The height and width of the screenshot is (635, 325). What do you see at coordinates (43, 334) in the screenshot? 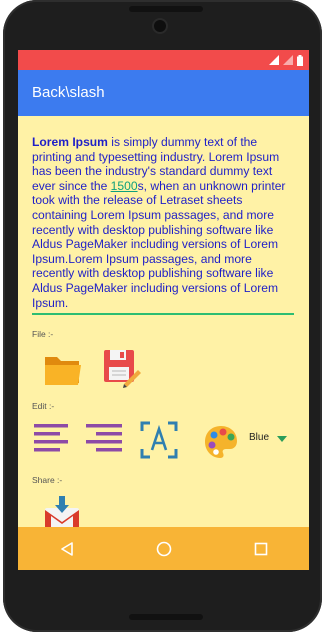
I see `file-section-label: File :-` at bounding box center [43, 334].